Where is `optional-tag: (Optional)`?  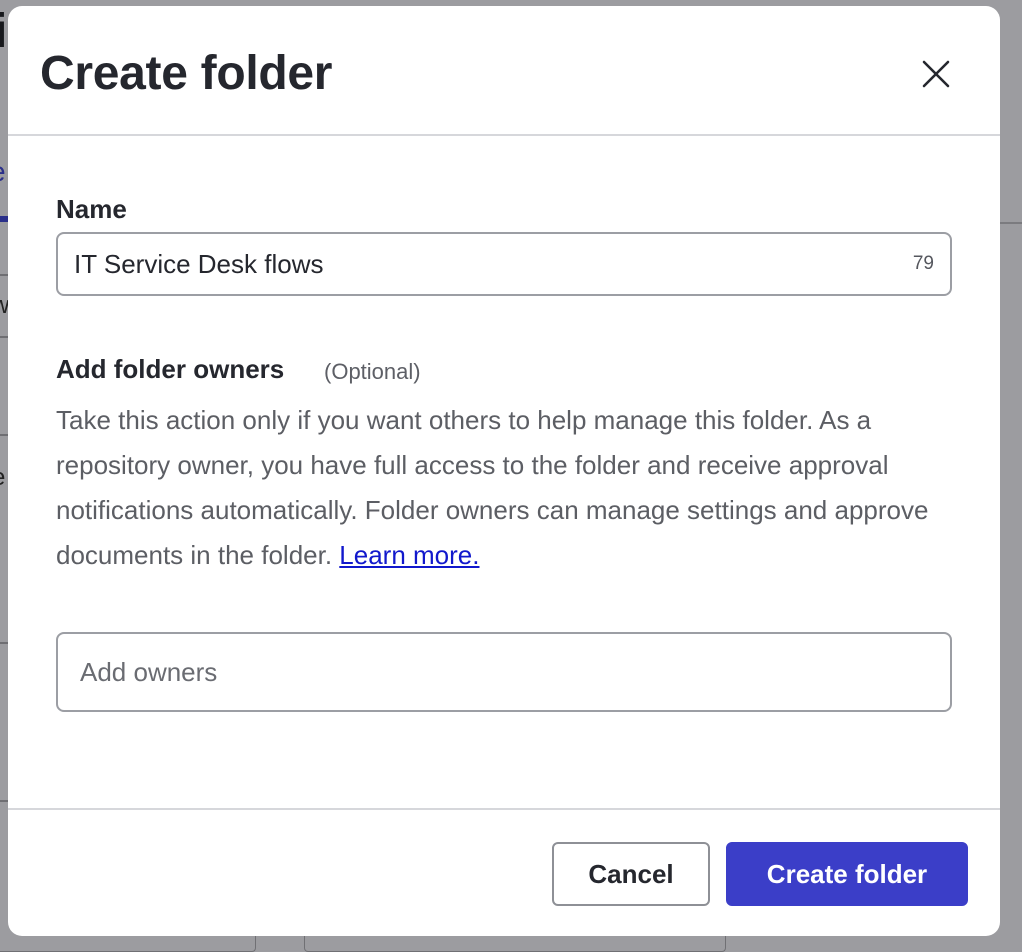 optional-tag: (Optional) is located at coordinates (372, 371).